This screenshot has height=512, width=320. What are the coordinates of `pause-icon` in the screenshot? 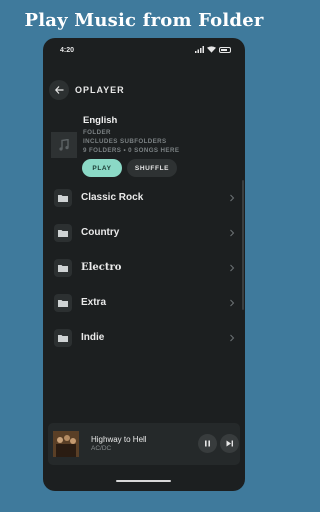 It's located at (207, 443).